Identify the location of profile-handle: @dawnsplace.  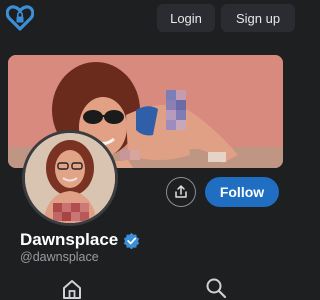
(59, 257).